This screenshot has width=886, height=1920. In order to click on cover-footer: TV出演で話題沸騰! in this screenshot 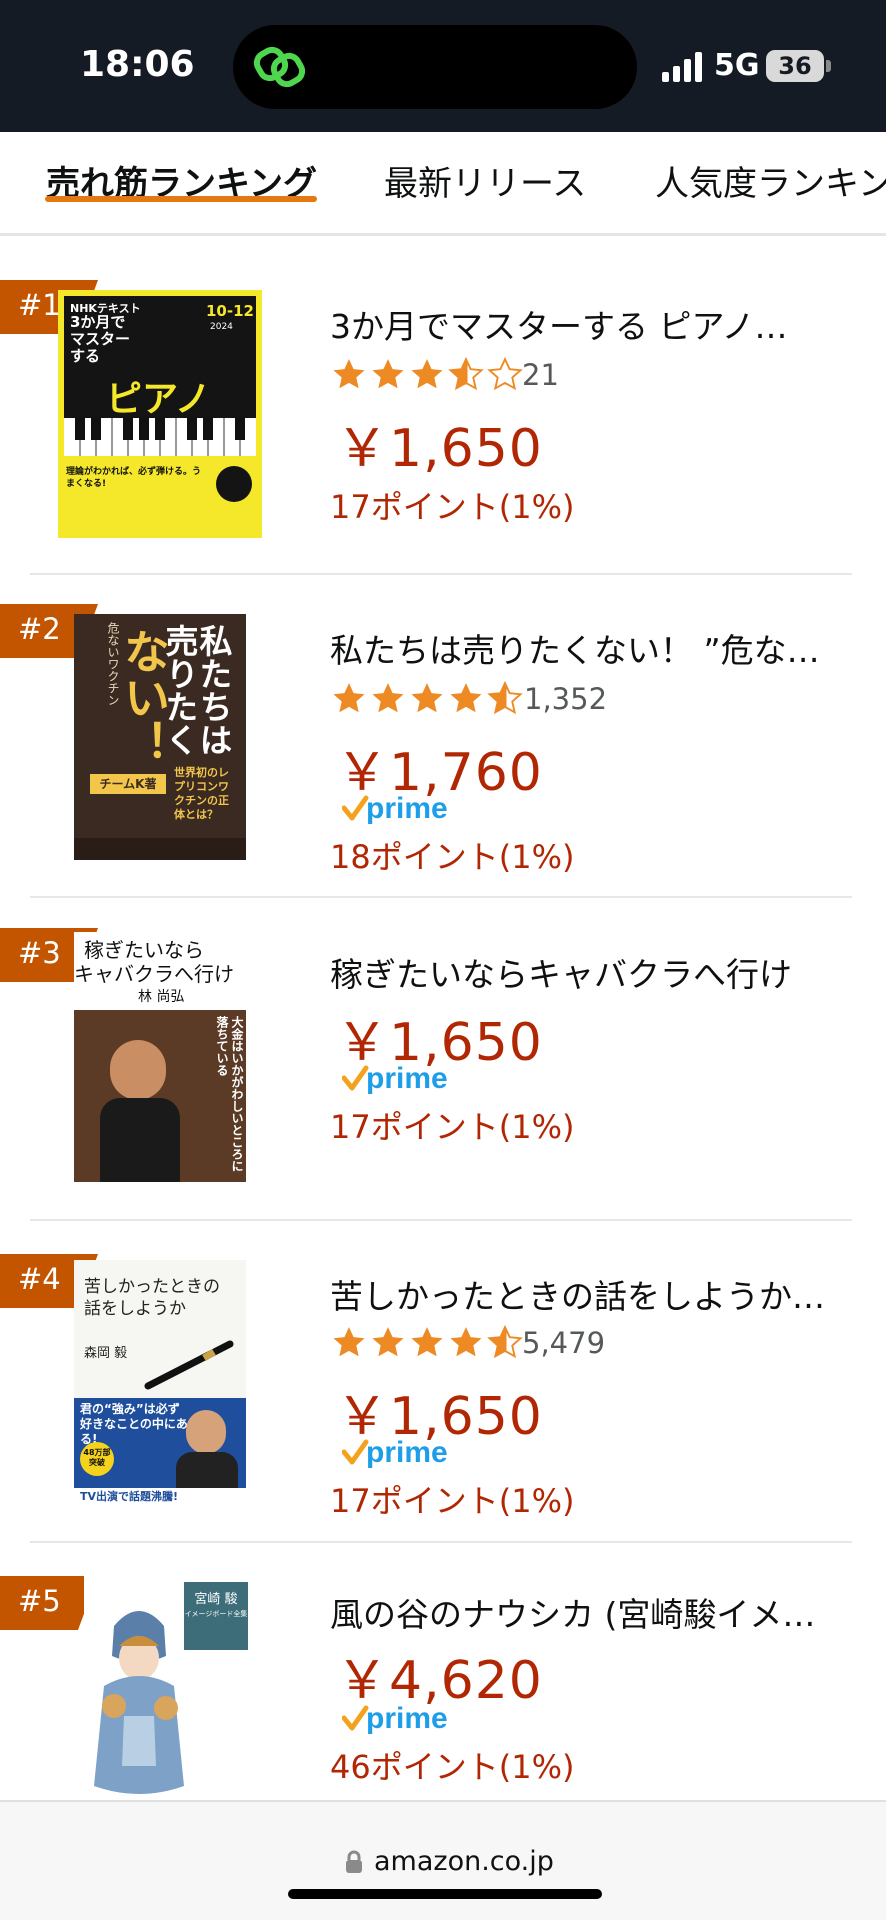, I will do `click(160, 1497)`.